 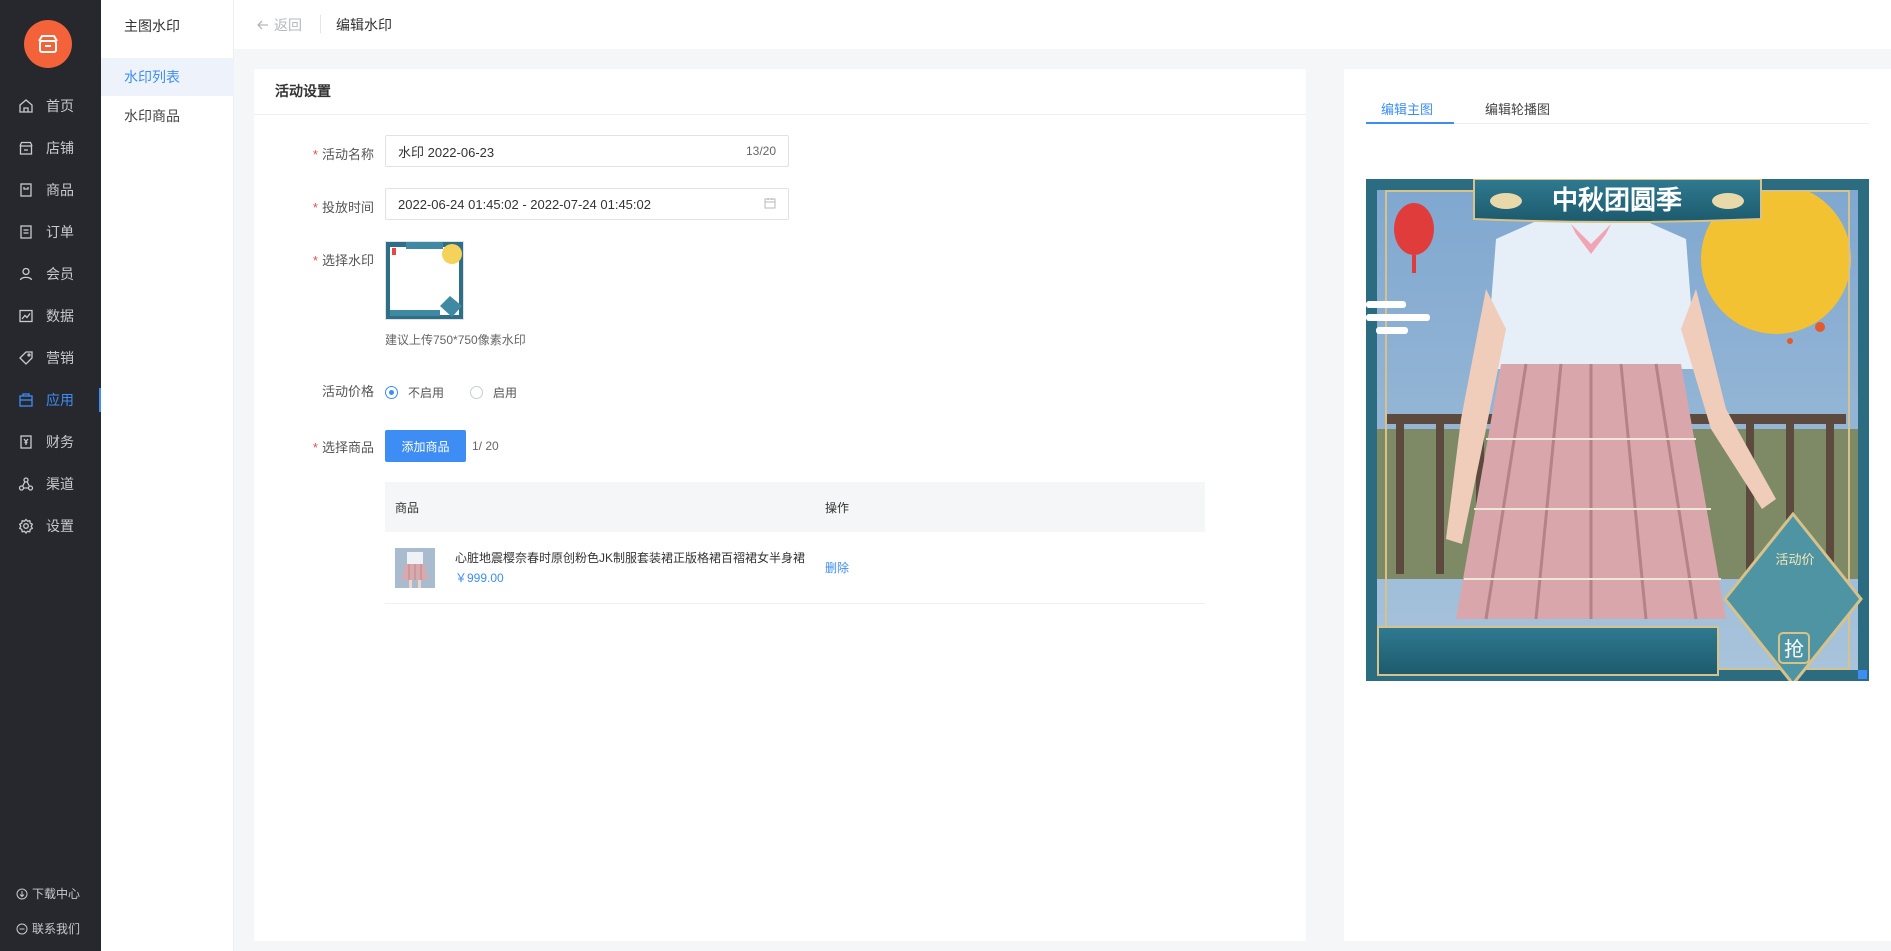 What do you see at coordinates (446, 152) in the screenshot?
I see `activity-name-value: 水印 2022-06-23` at bounding box center [446, 152].